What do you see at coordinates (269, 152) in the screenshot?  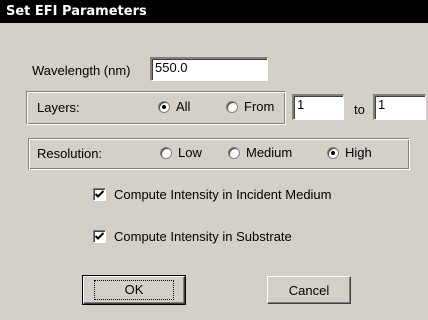 I see `resolution-medium-label: Medium` at bounding box center [269, 152].